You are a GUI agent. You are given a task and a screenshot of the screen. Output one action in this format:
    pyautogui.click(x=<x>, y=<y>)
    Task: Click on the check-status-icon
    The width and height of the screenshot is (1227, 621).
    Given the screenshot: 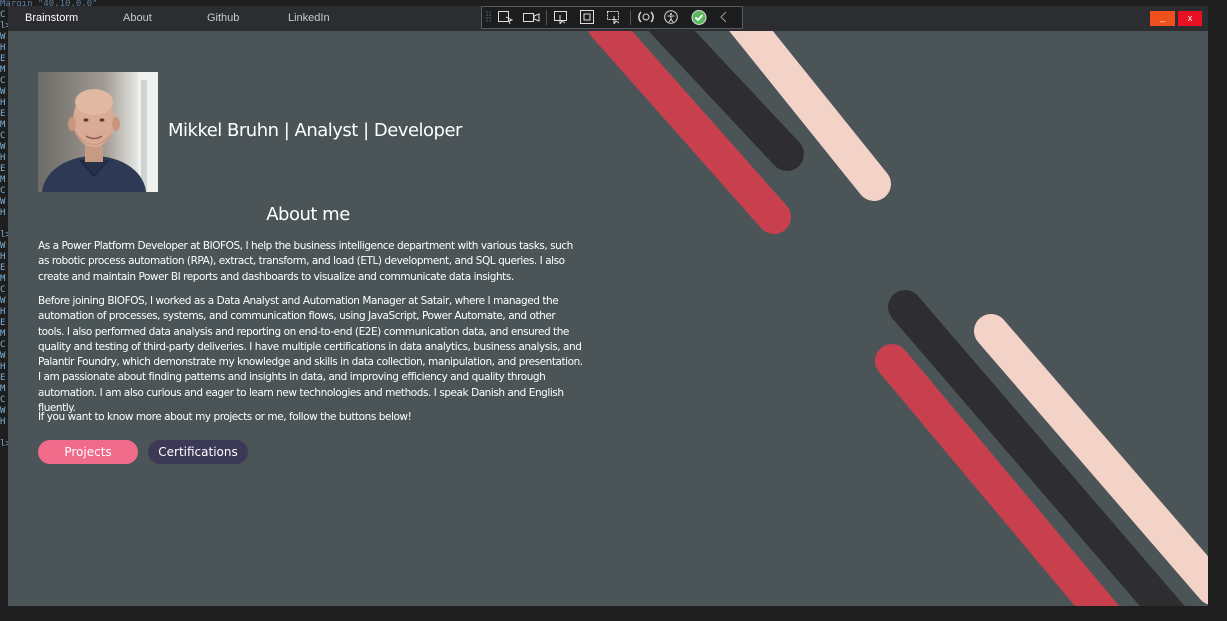 What is the action you would take?
    pyautogui.click(x=699, y=17)
    